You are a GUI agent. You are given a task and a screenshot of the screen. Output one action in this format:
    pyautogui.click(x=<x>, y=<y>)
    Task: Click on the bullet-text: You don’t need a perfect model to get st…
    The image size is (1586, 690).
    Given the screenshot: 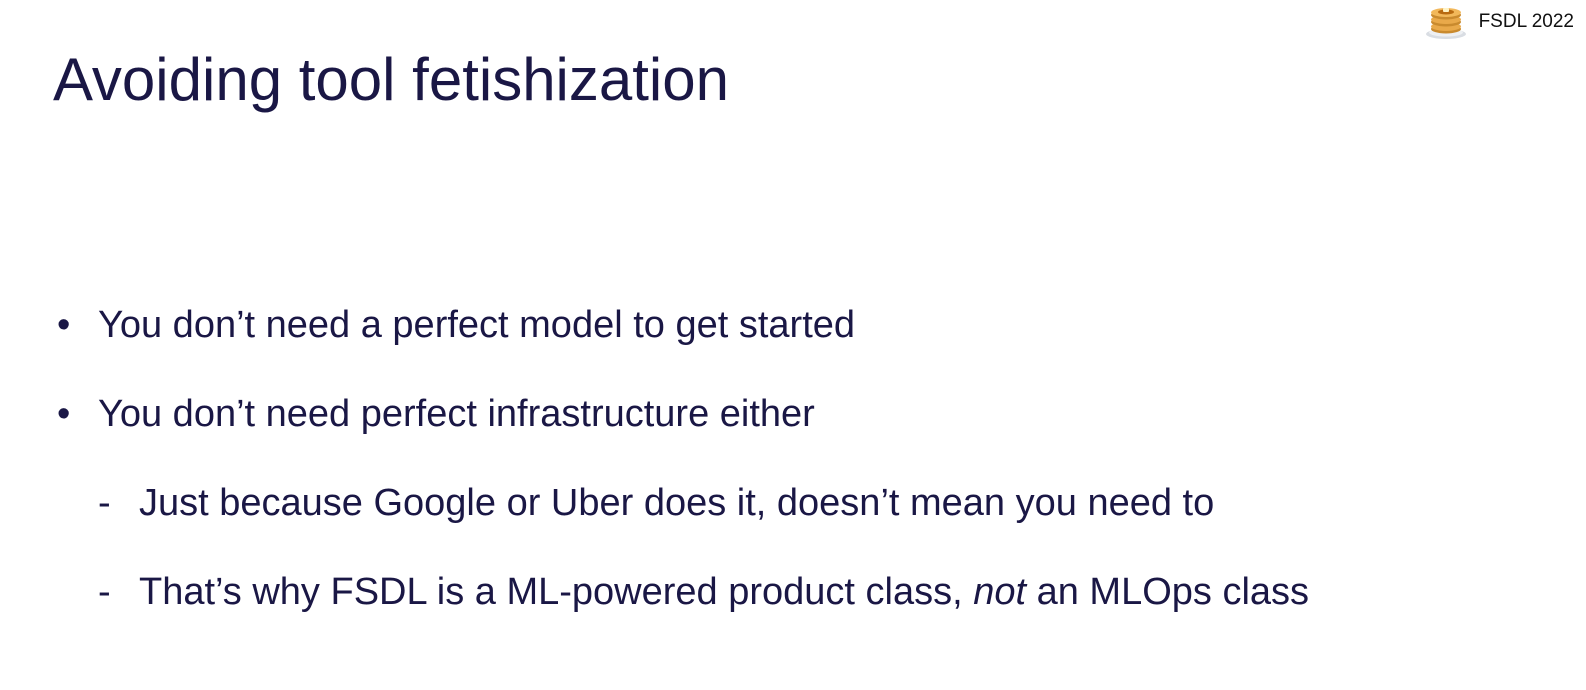 What is the action you would take?
    pyautogui.click(x=477, y=325)
    